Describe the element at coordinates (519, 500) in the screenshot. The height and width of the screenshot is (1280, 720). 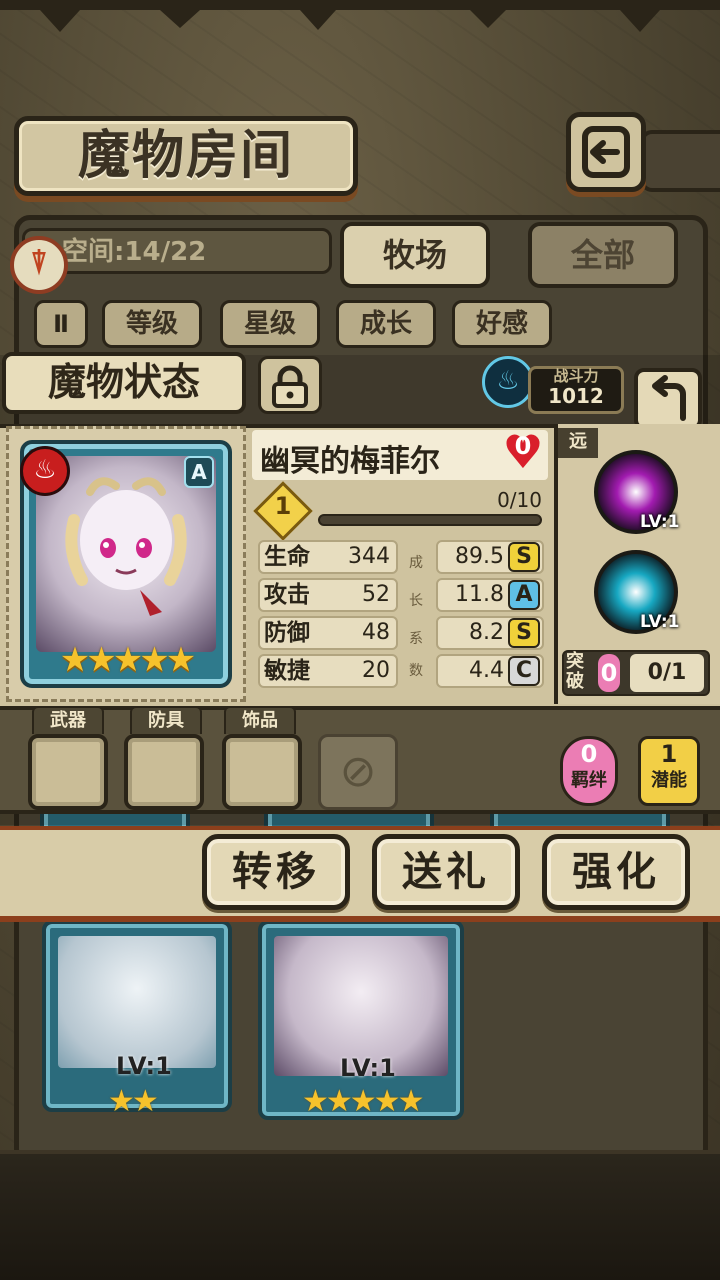
I see `exp-text: 0/10` at that location.